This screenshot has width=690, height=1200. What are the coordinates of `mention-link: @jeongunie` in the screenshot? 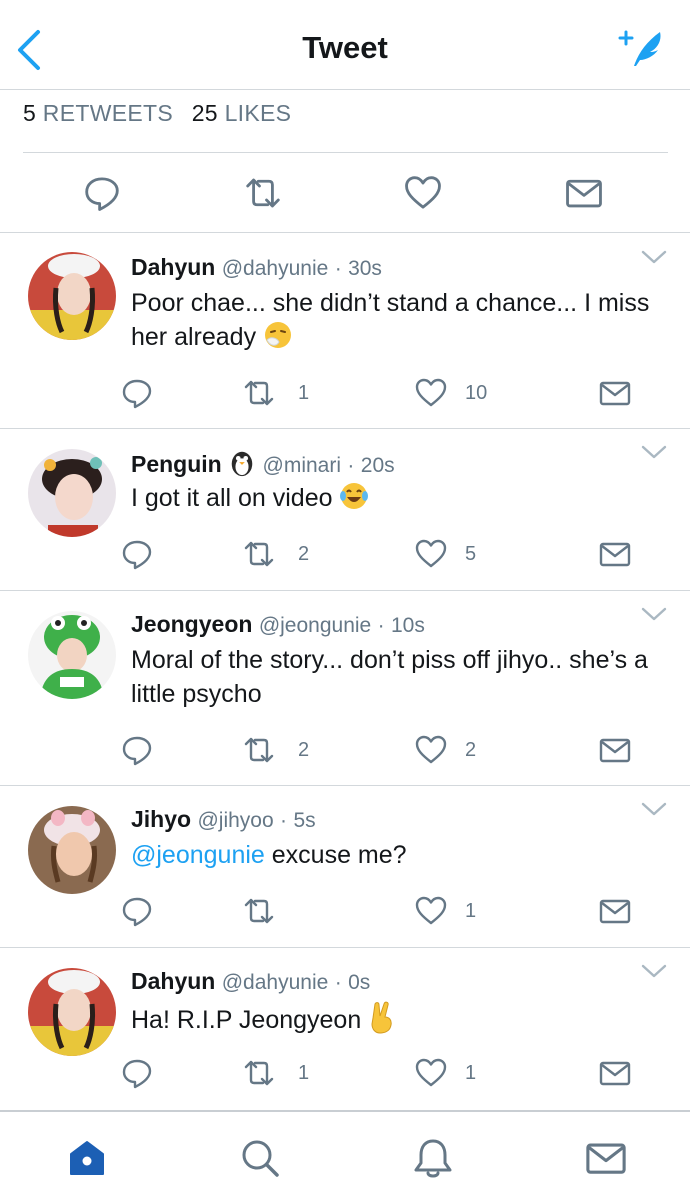 It's located at (198, 855).